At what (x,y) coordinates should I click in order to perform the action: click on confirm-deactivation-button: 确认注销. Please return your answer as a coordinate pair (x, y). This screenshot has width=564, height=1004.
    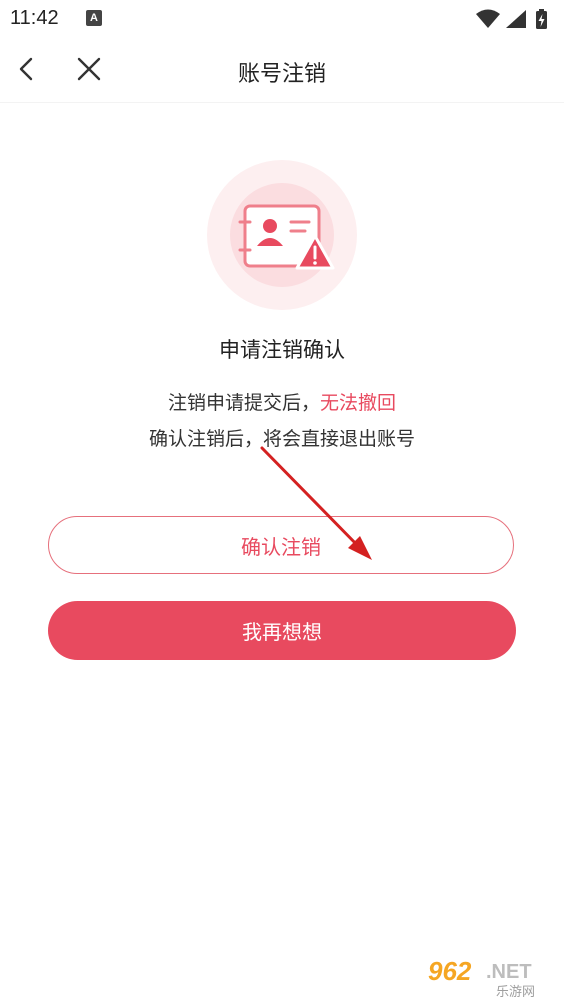
    Looking at the image, I should click on (281, 545).